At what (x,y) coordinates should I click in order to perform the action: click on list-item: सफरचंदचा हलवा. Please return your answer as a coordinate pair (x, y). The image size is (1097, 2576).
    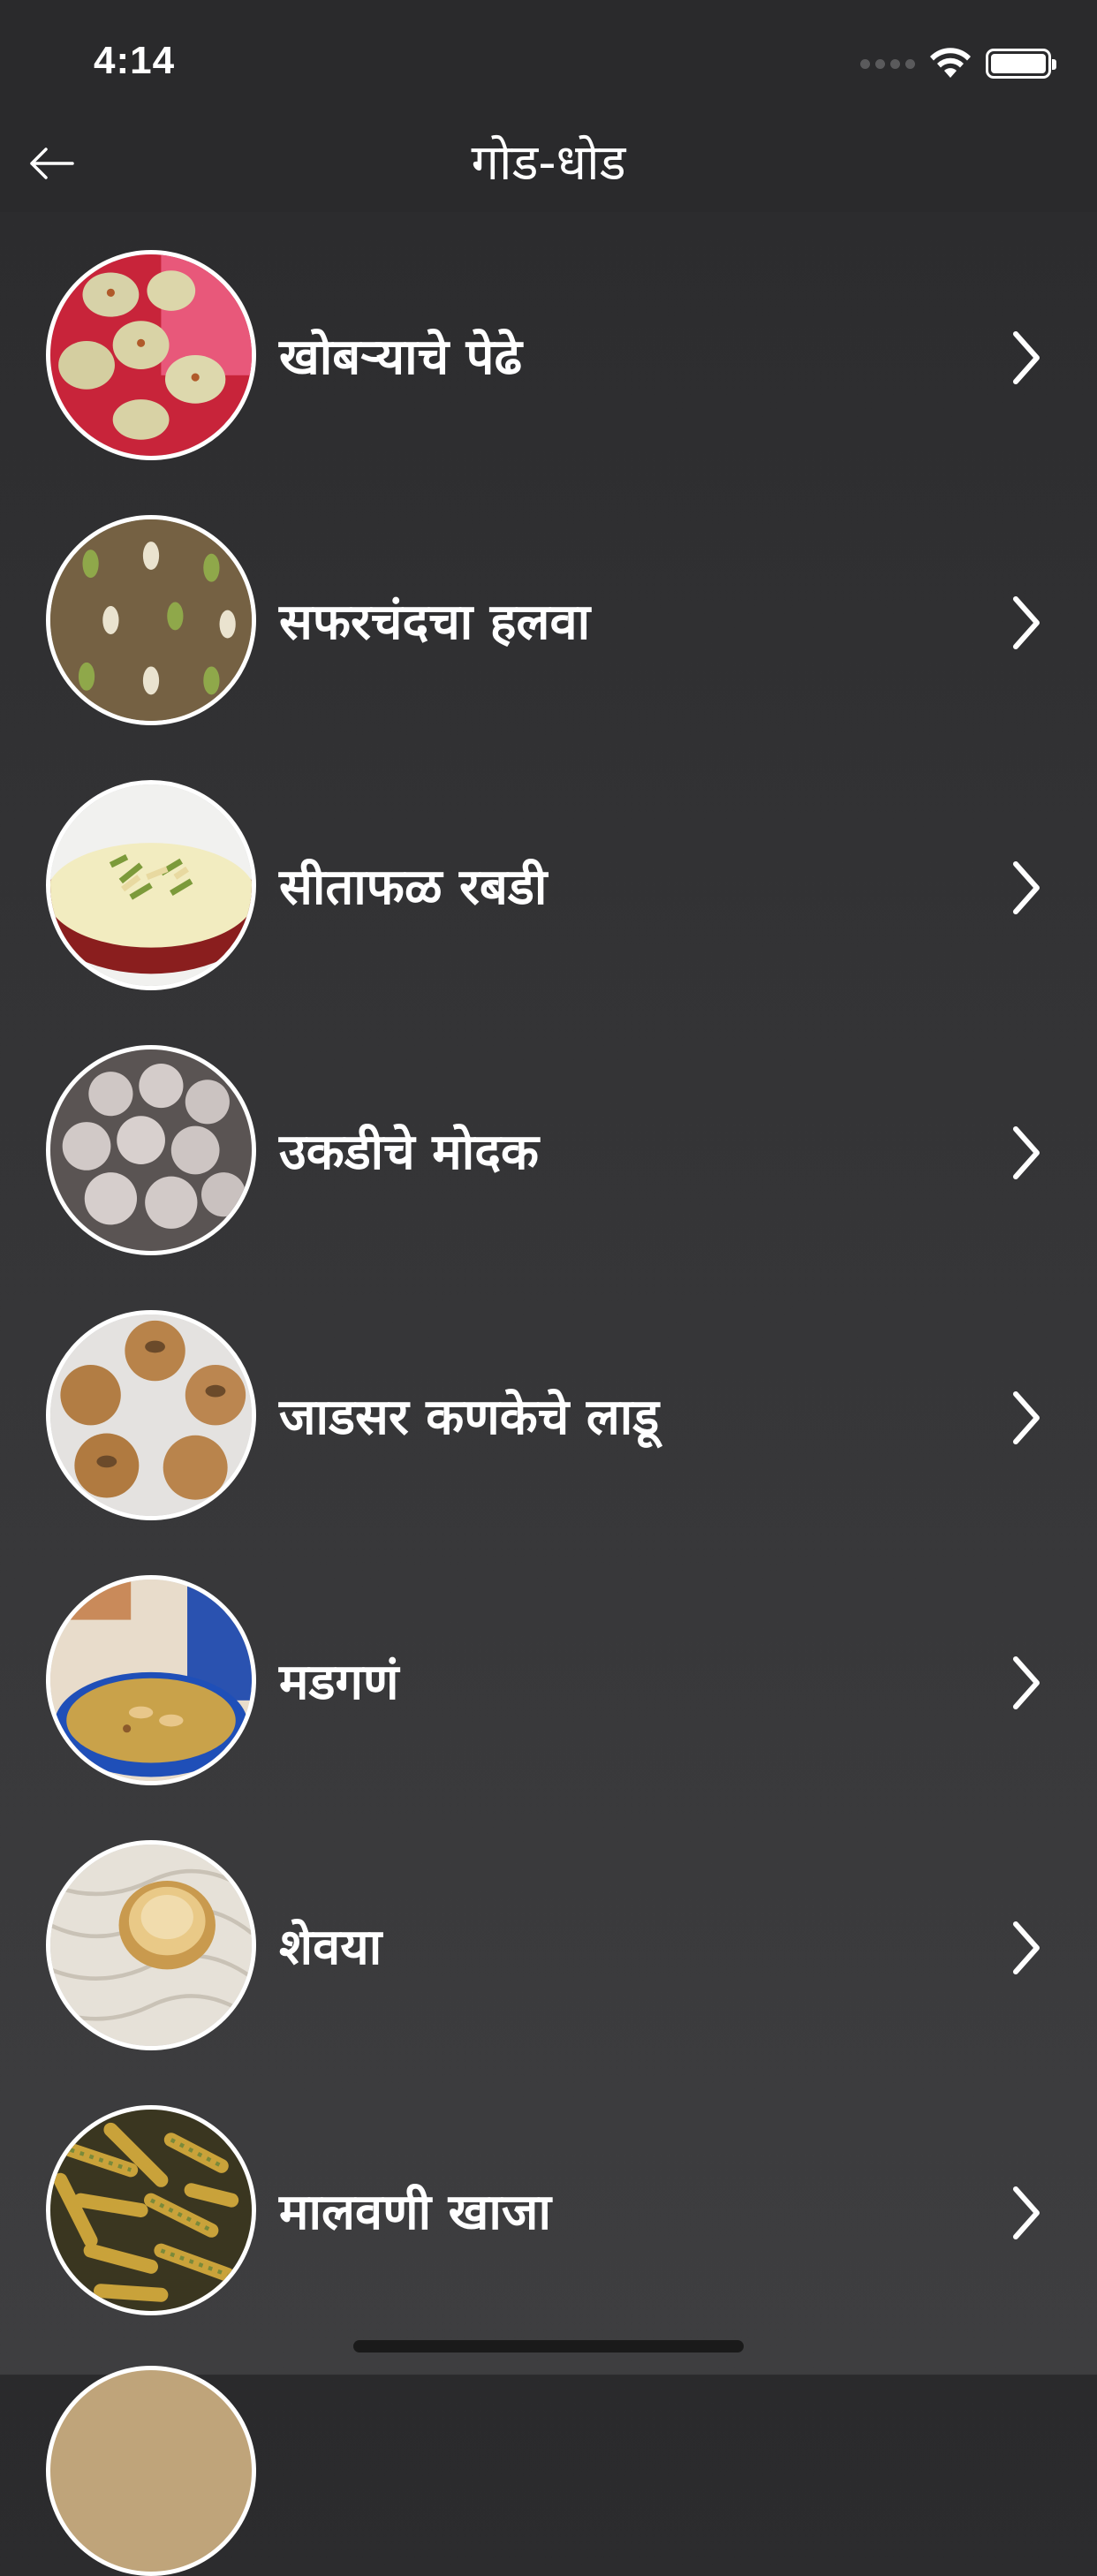
    Looking at the image, I should click on (548, 610).